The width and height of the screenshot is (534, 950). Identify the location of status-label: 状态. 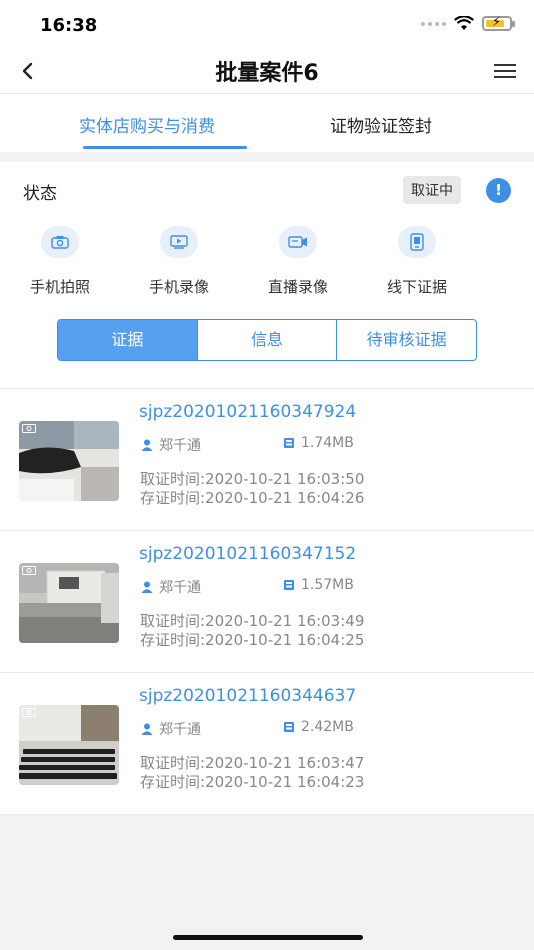
(40, 194).